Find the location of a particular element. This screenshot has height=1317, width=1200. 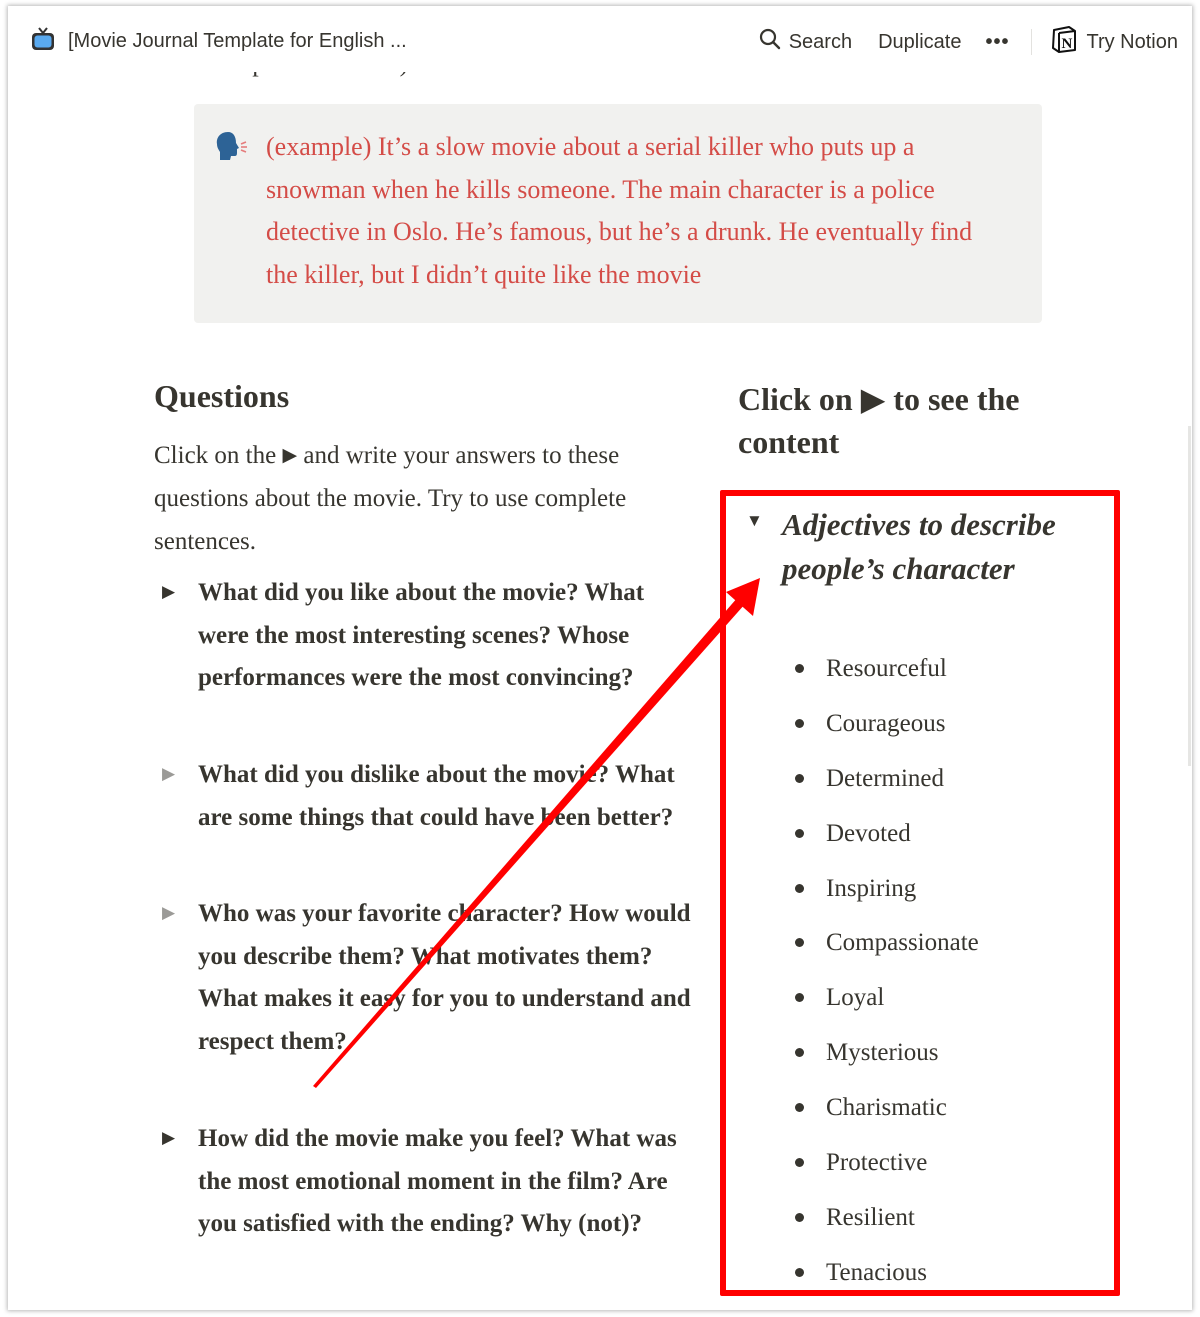

search-button: Search is located at coordinates (805, 42).